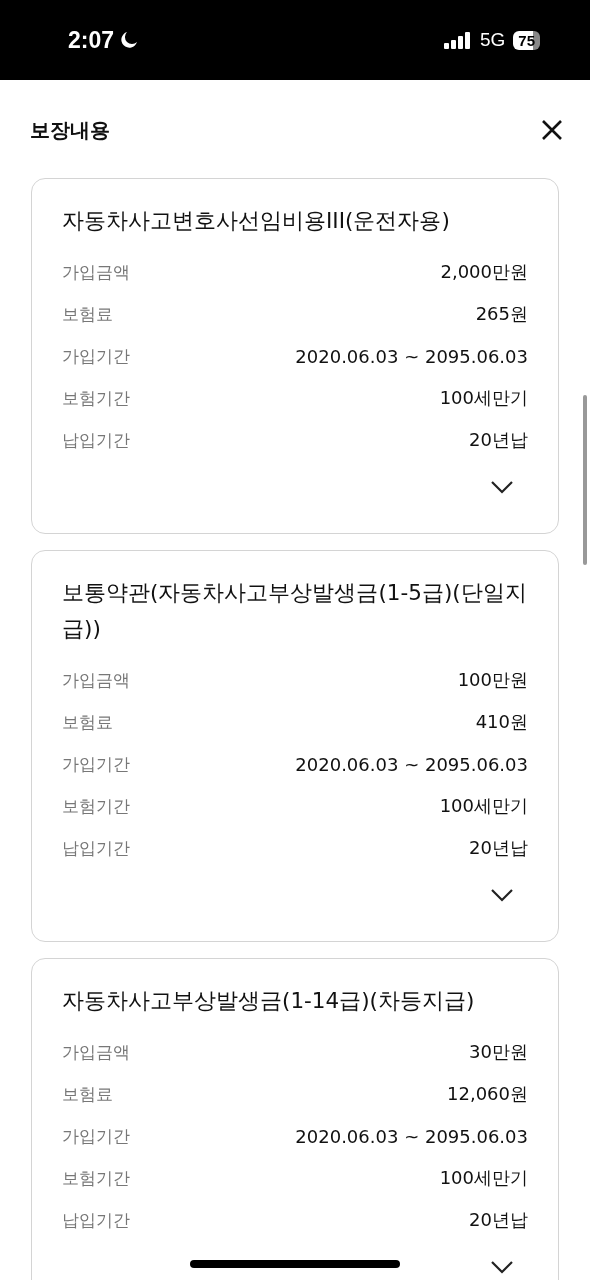 This screenshot has height=1280, width=590. What do you see at coordinates (269, 1001) in the screenshot?
I see `coverage-title: 자동차사고부상발생금(1-14급)(차등지급)` at bounding box center [269, 1001].